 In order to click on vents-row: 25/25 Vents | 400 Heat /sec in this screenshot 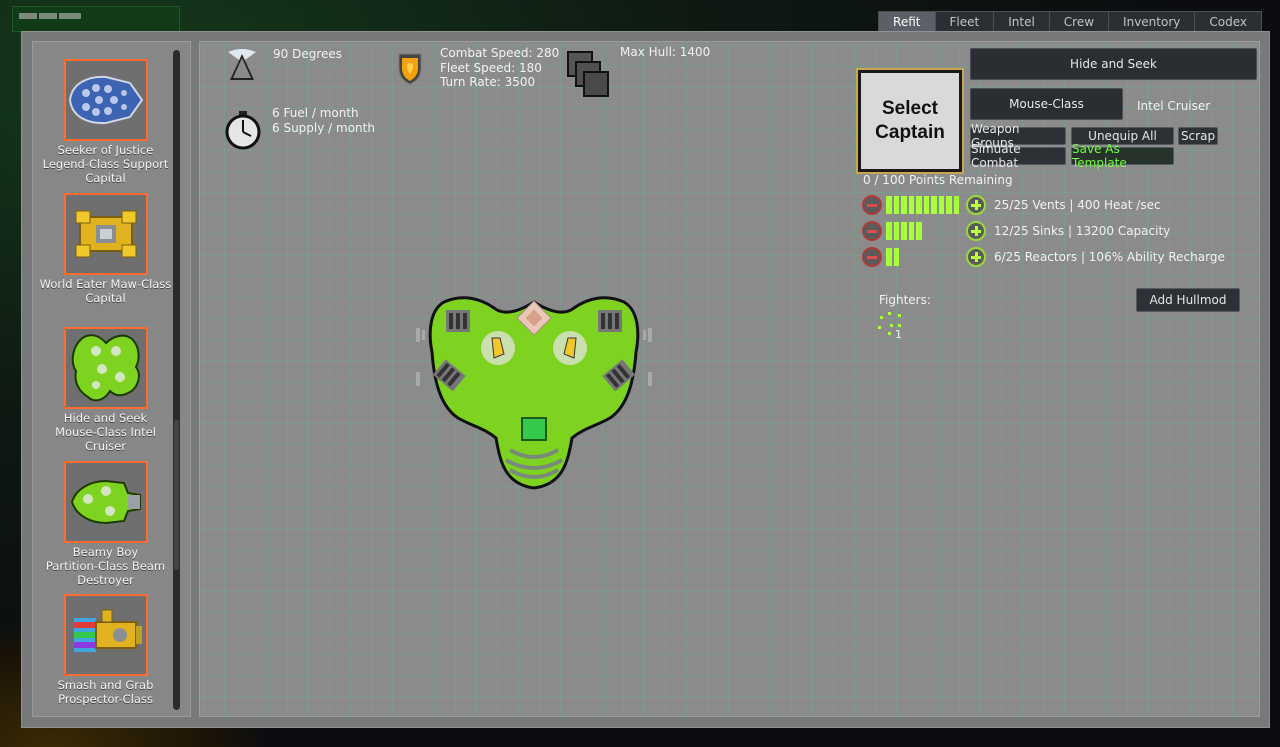, I will do `click(1011, 205)`.